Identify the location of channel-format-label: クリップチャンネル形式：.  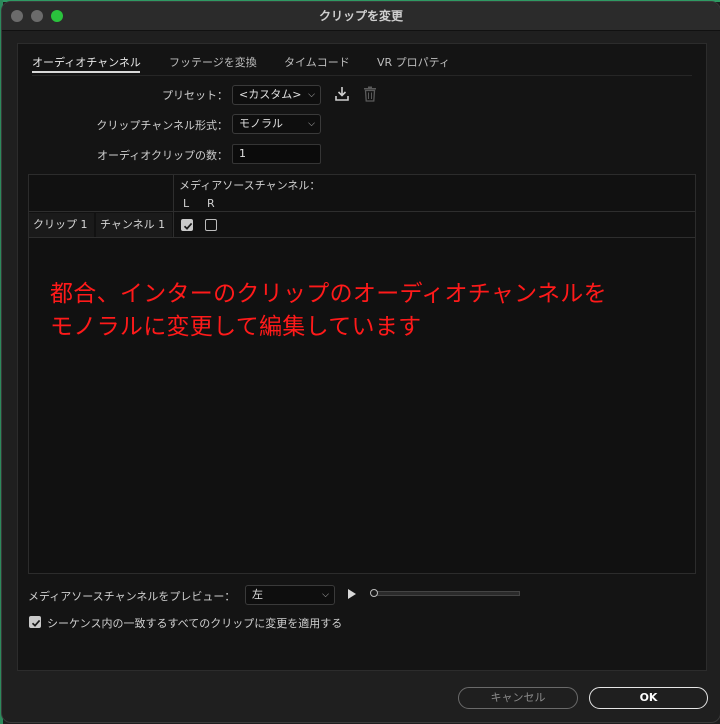
(162, 125).